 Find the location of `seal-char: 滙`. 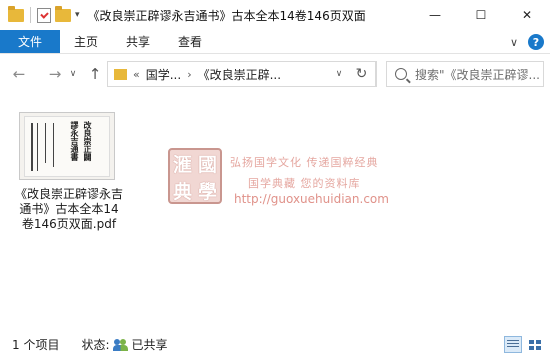

seal-char: 滙 is located at coordinates (182, 165).